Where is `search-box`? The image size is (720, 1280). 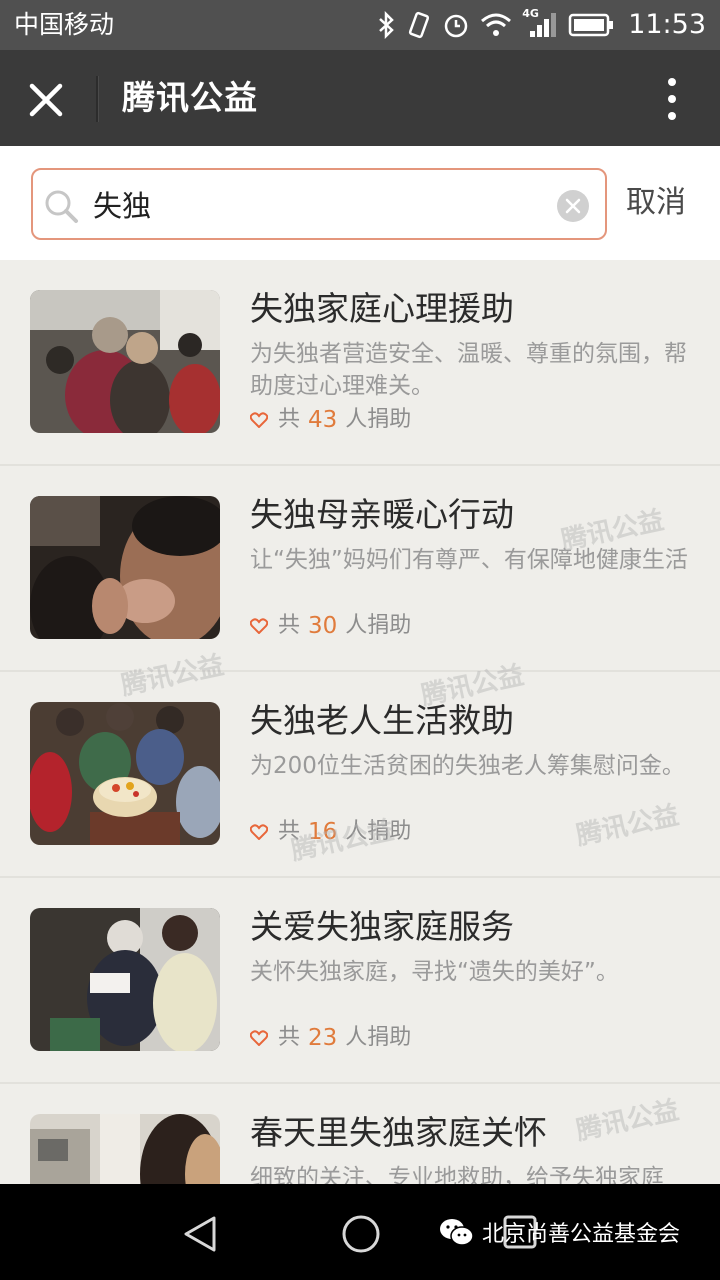 search-box is located at coordinates (319, 204).